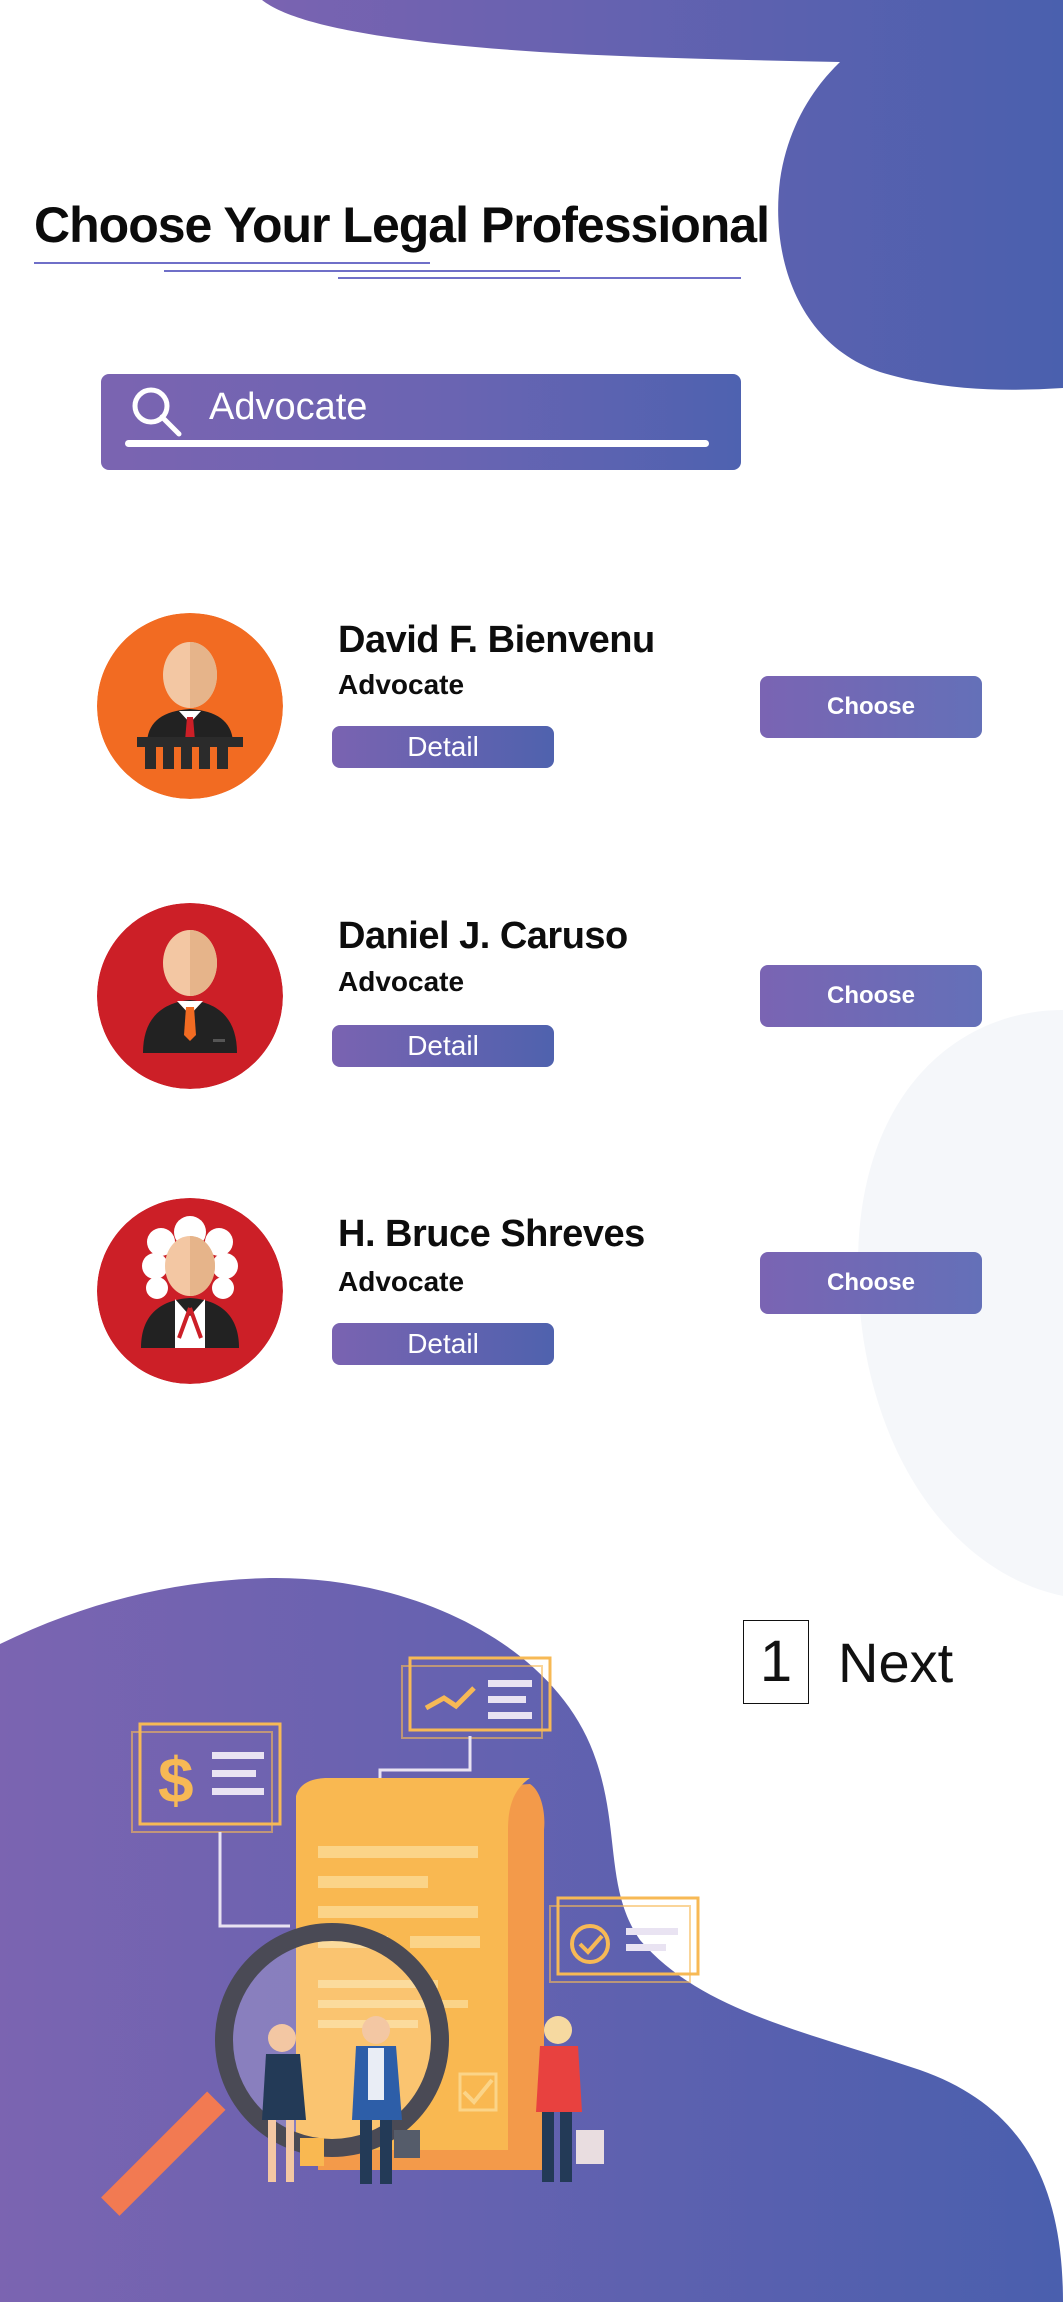 The image size is (1063, 2302). Describe the element at coordinates (288, 407) in the screenshot. I see `search-input: Advocate` at that location.